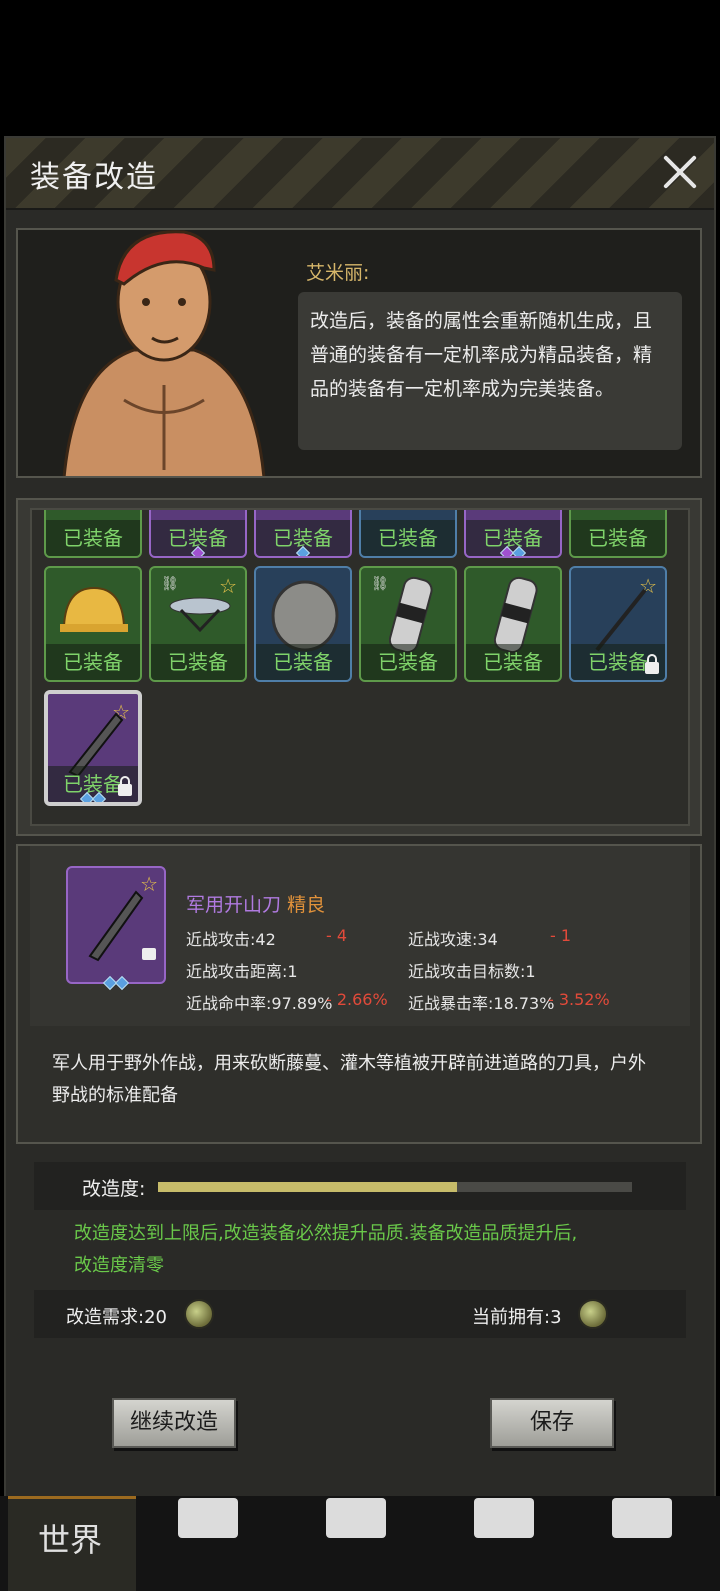 The image size is (720, 1591). I want to click on item-description: 军人用于野外作战，用来砍断藤蔓、灌木等植被开辟前进道路的刀具，户外野战的标准配备, so click(349, 1079).